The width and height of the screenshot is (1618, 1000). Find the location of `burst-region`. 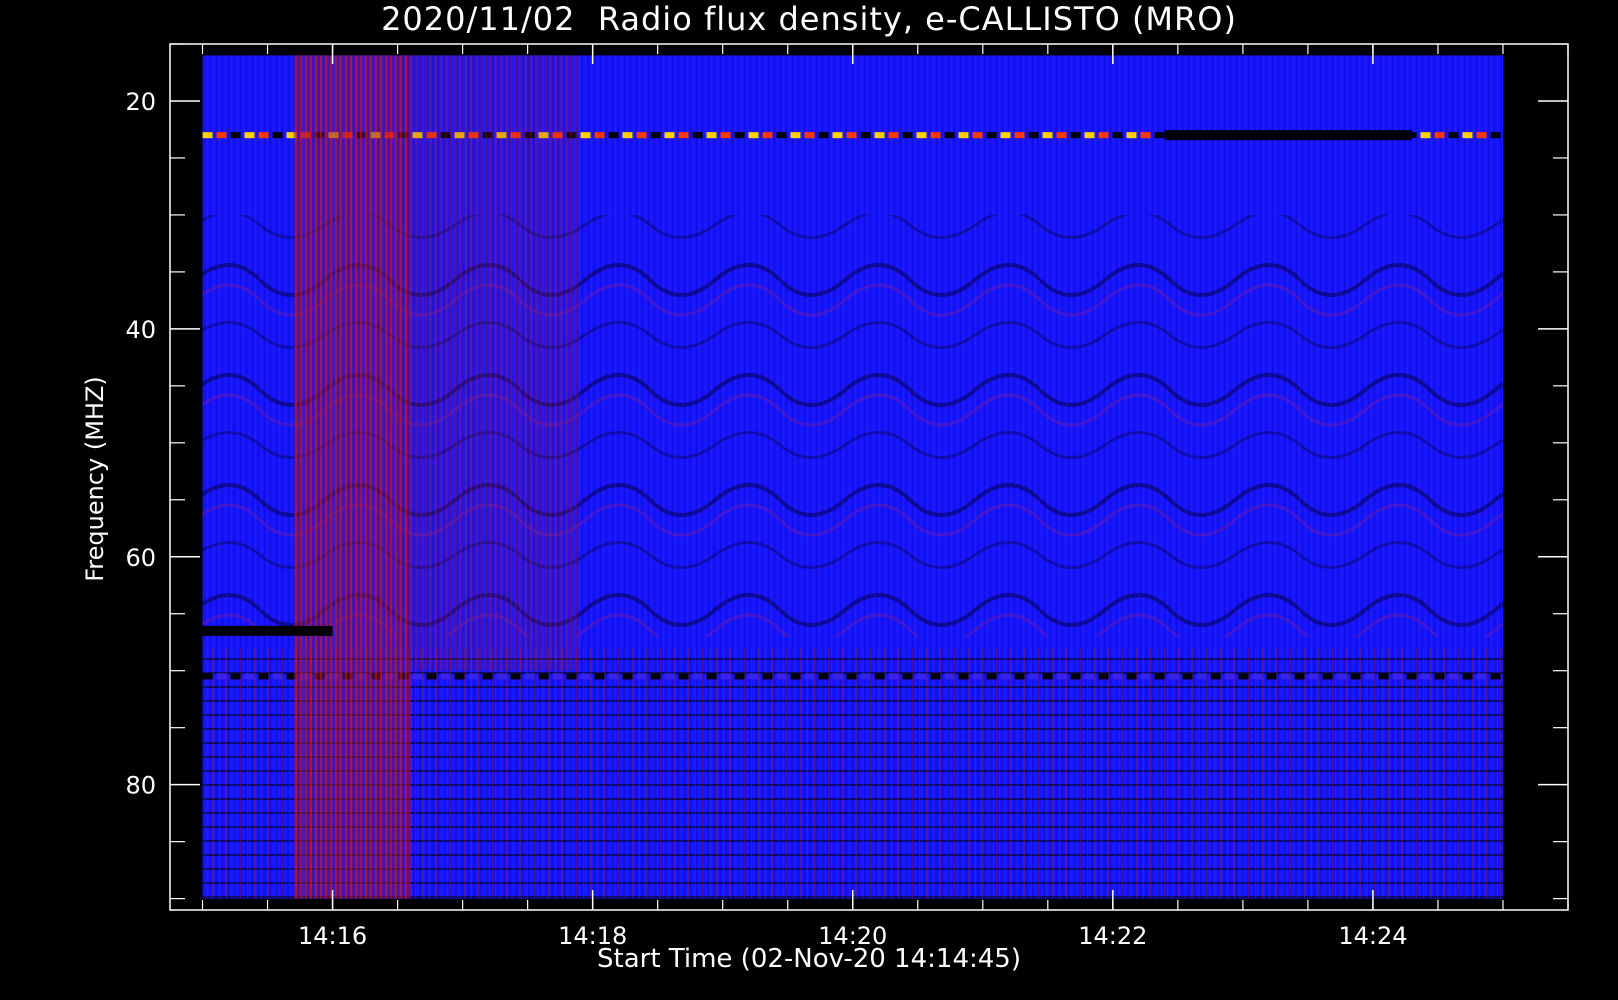

burst-region is located at coordinates (495, 363).